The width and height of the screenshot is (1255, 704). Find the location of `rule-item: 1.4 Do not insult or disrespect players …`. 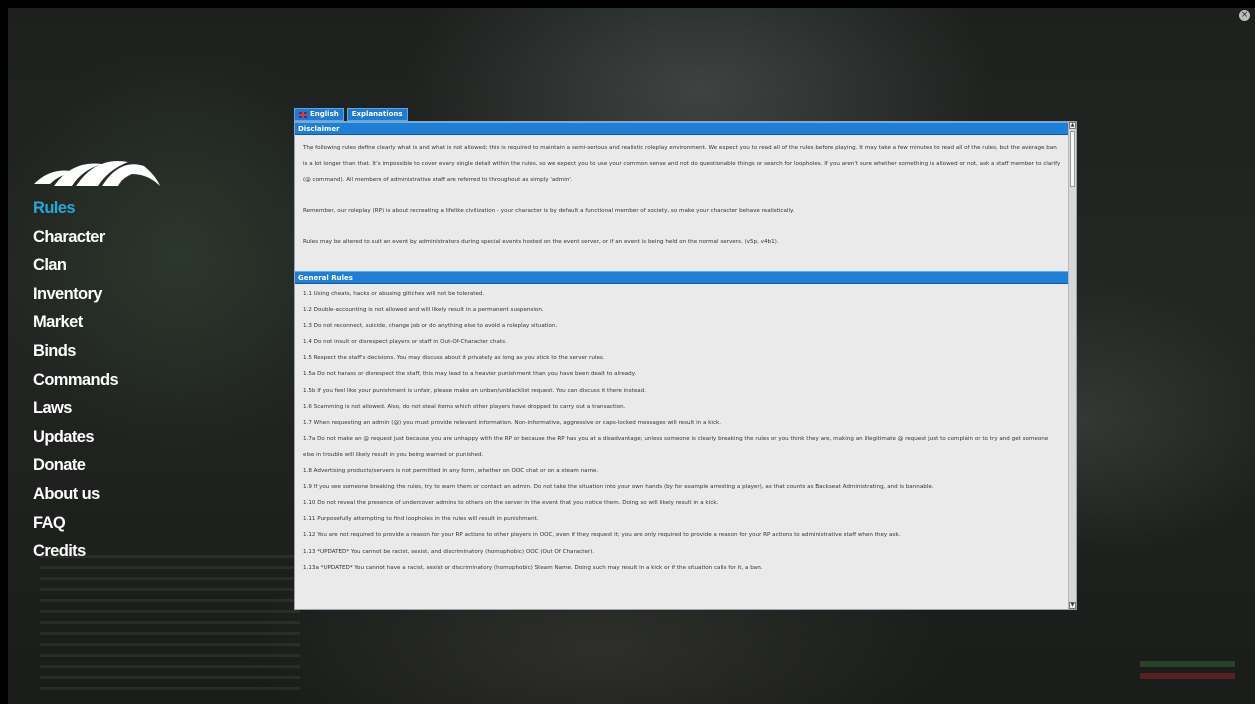

rule-item: 1.4 Do not insult or disrespect players … is located at coordinates (405, 342).